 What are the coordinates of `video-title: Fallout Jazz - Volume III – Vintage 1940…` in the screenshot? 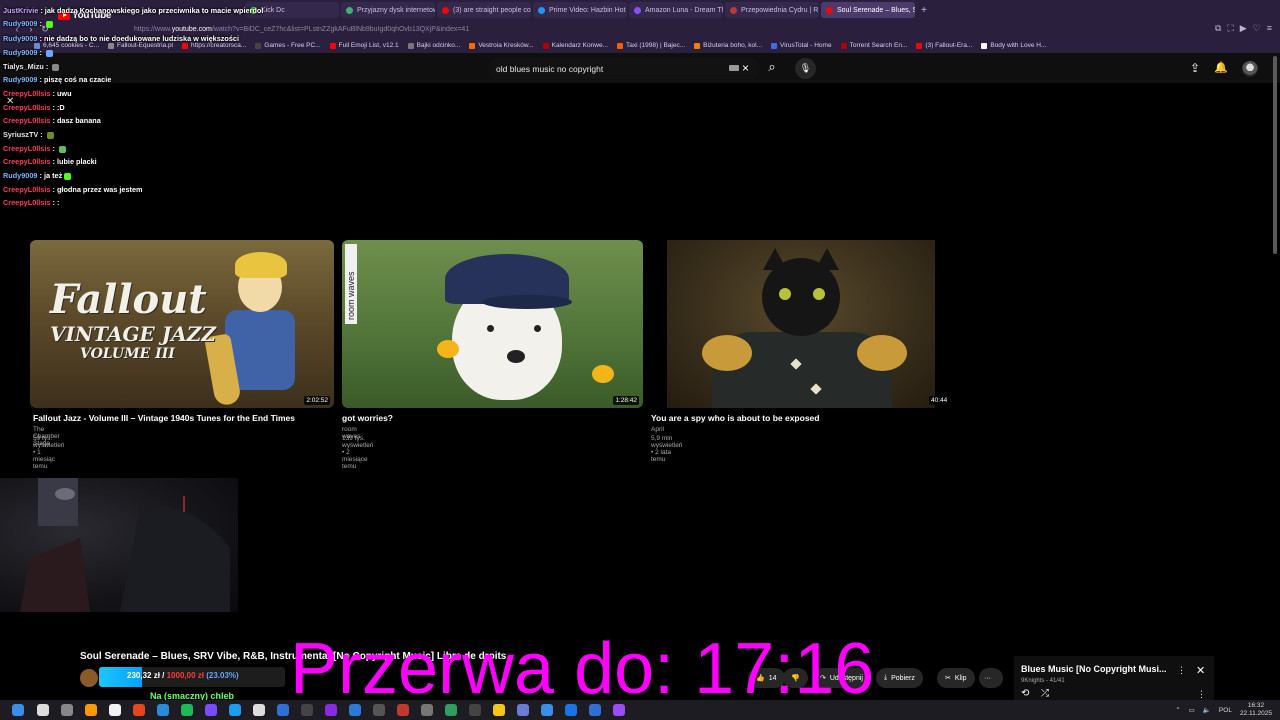 It's located at (164, 418).